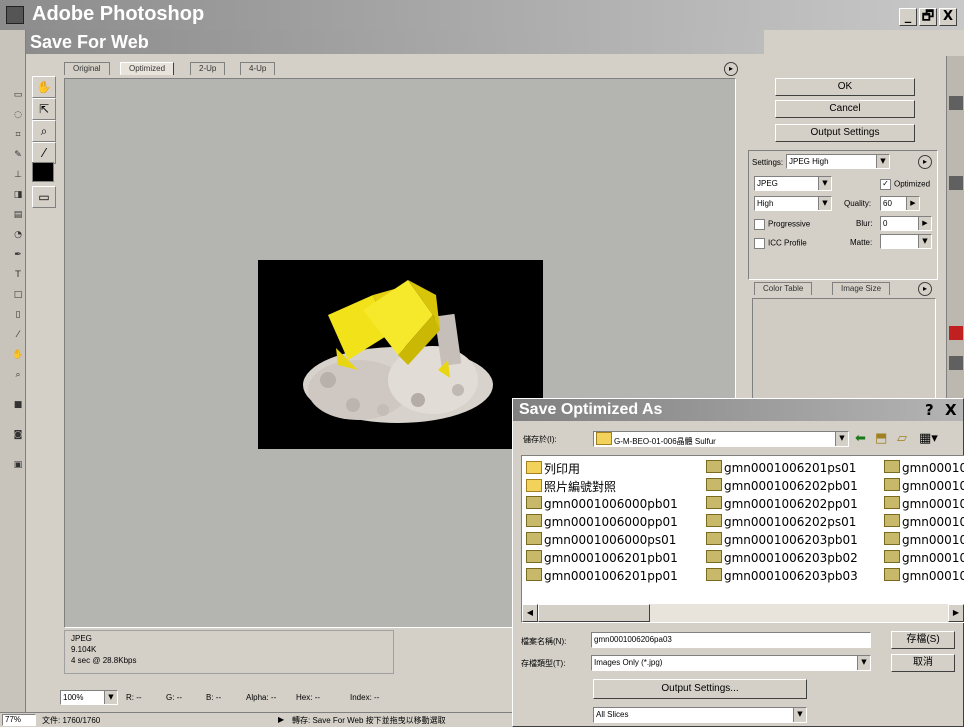 This screenshot has width=964, height=727. Describe the element at coordinates (783, 288) in the screenshot. I see `tab-color-table: Color Table` at that location.